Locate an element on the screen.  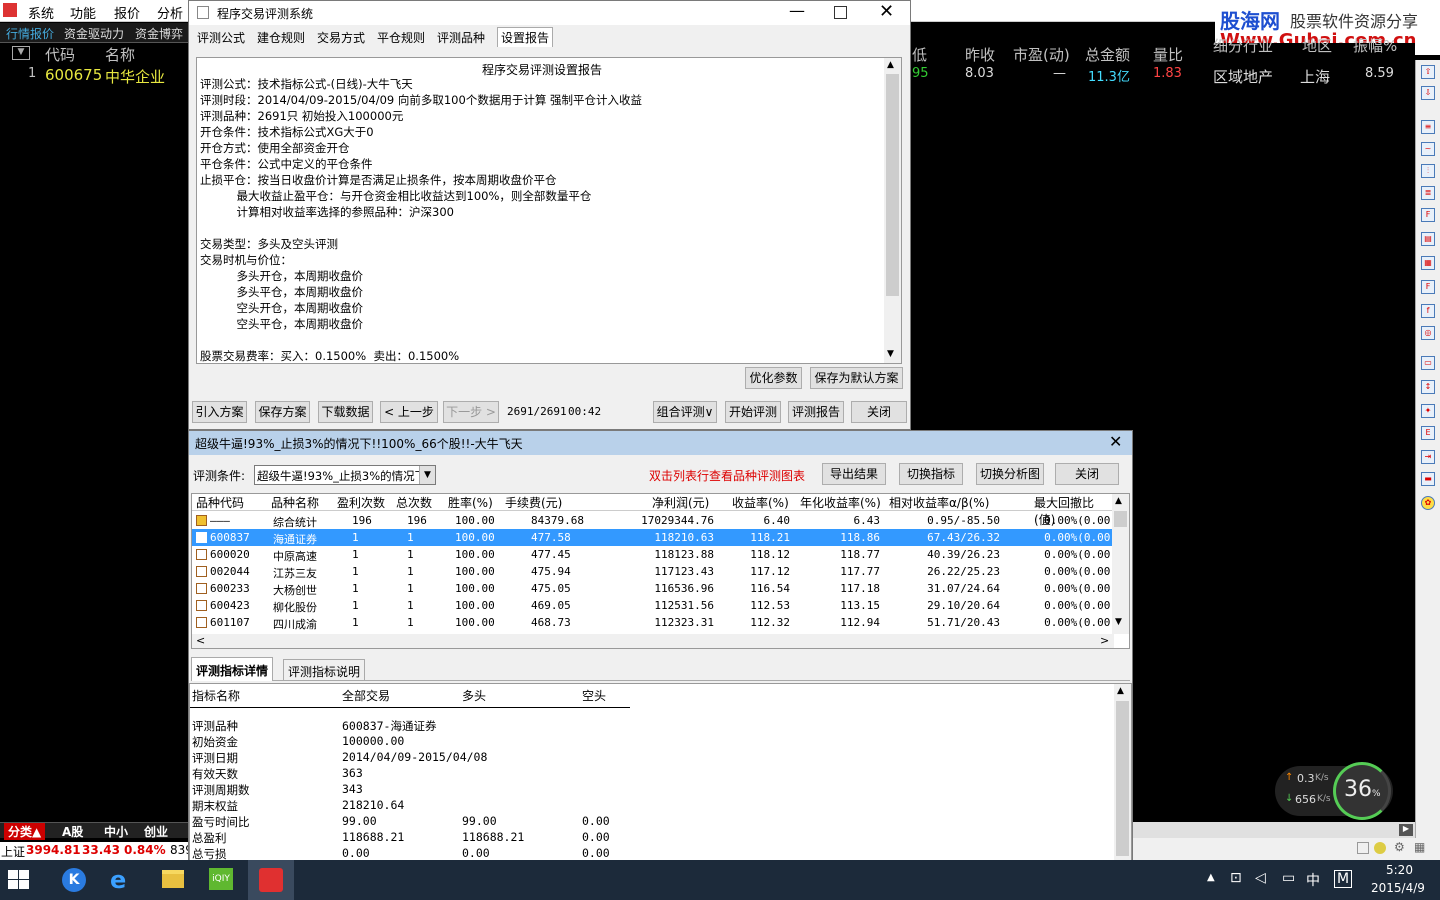
status-icon: ▦ is located at coordinates (1419, 847).